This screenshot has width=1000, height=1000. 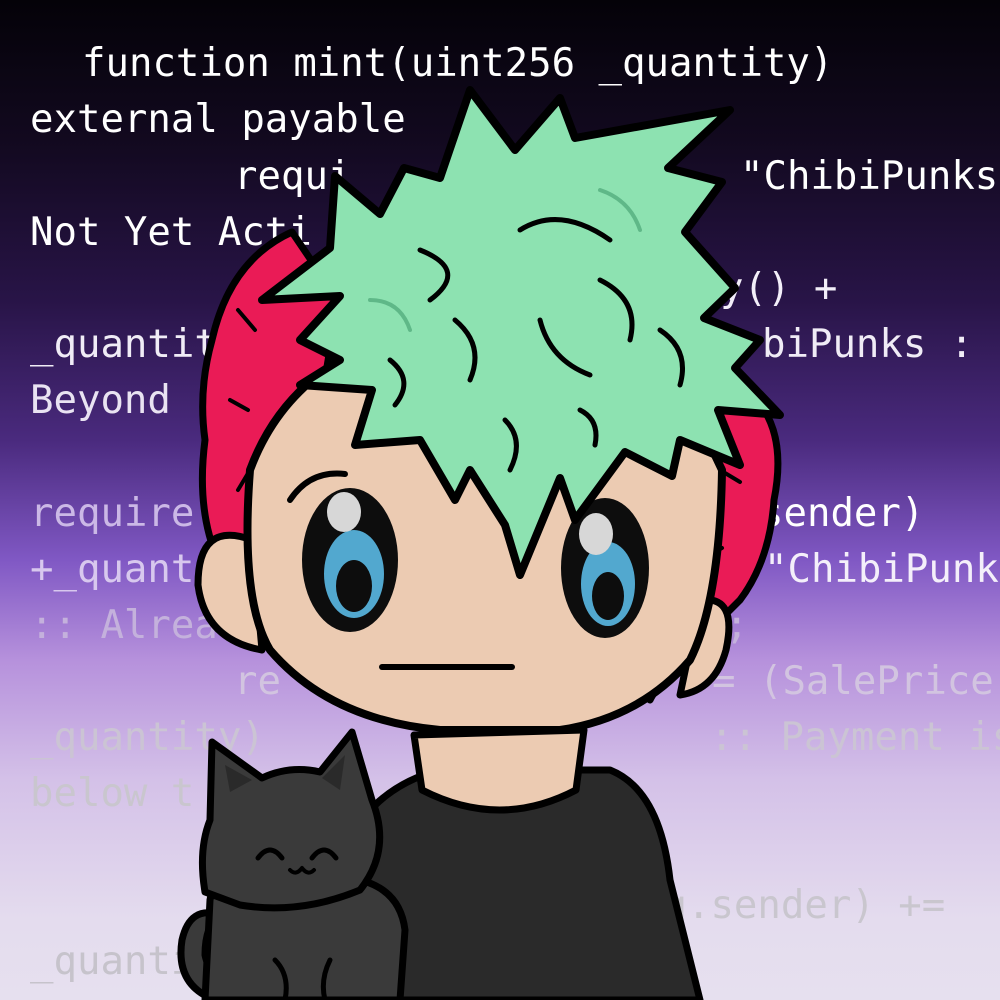 I want to click on black-cat, so click(x=293, y=864).